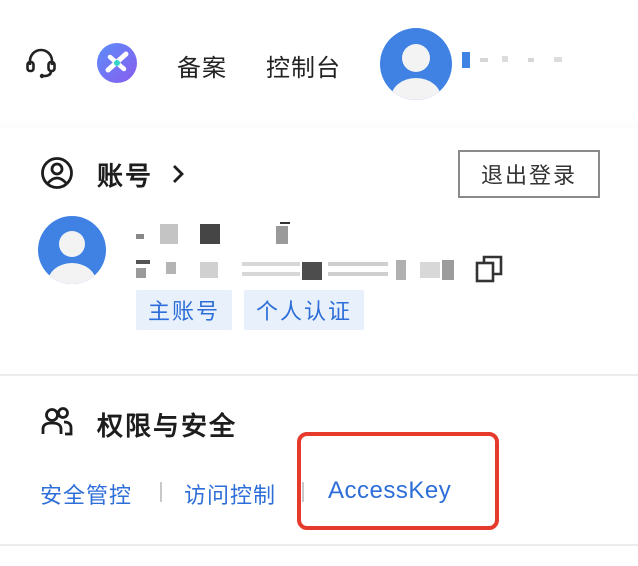 This screenshot has width=638, height=566. What do you see at coordinates (202, 65) in the screenshot?
I see `filing-link: 备案` at bounding box center [202, 65].